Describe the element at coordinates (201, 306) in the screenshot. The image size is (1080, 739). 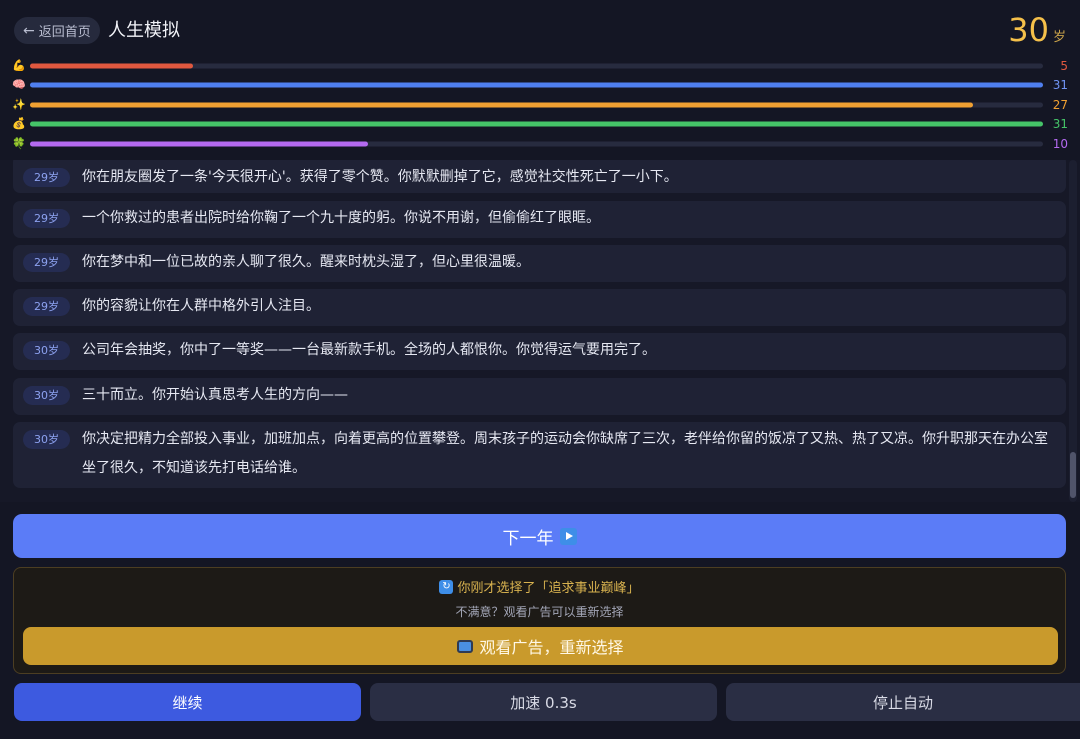
I see `log-text: 你的容貌让你在人群中格外引人注目。` at that location.